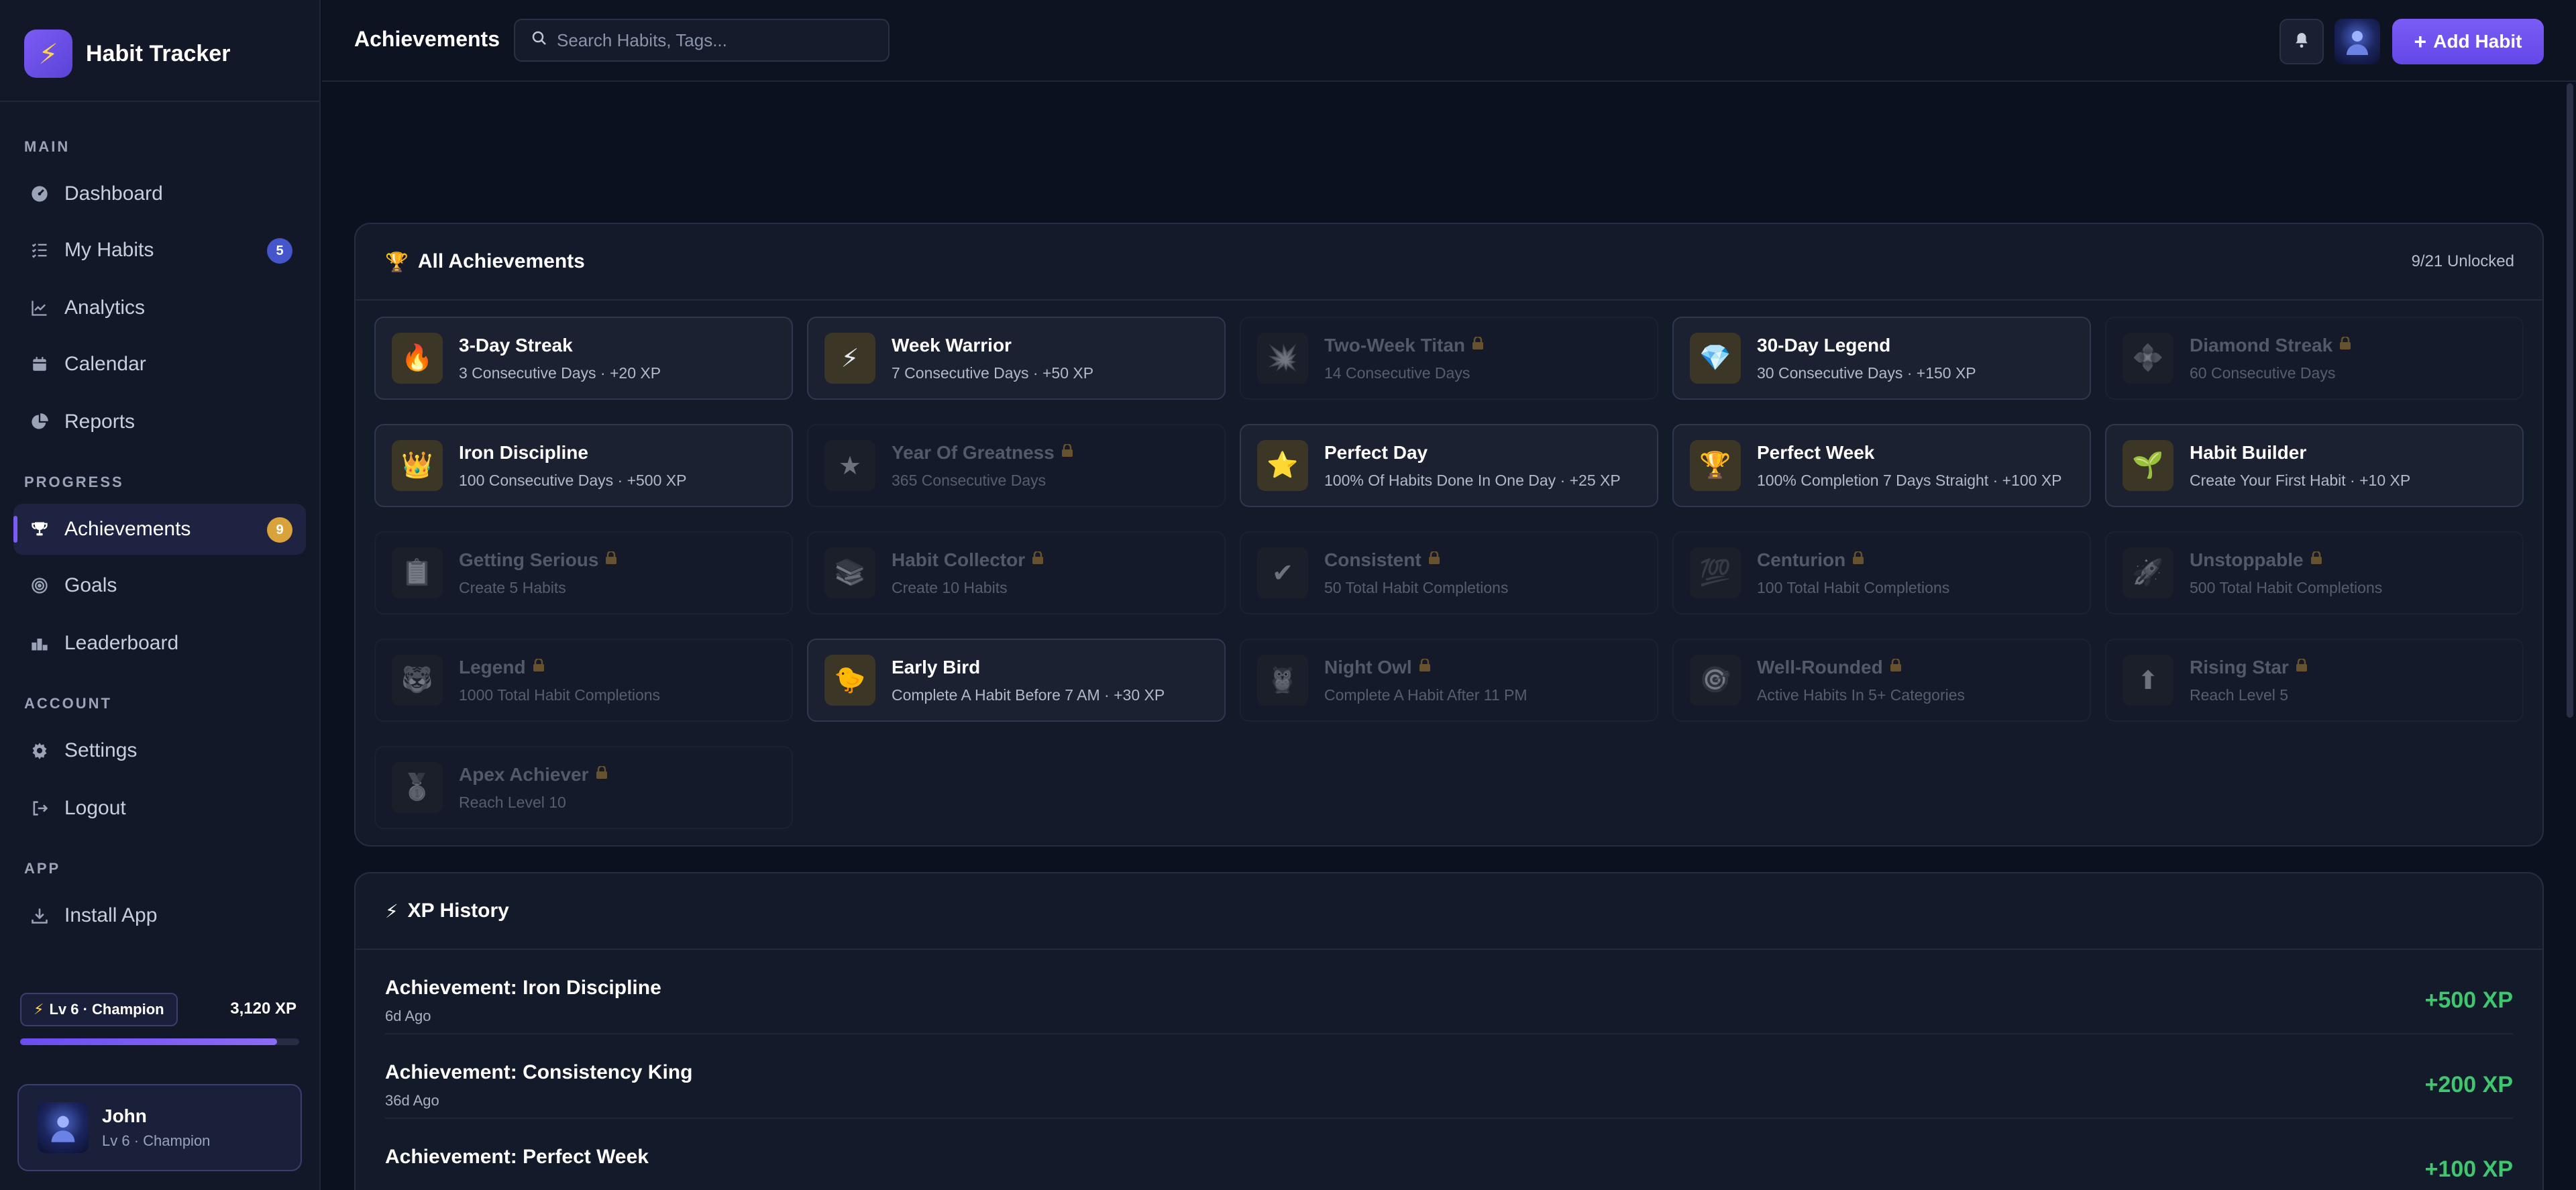 The height and width of the screenshot is (1190, 2576). What do you see at coordinates (1449, 358) in the screenshot?
I see `achievement-card: 💥 Two-Week Titan 14 Consecutive Days` at bounding box center [1449, 358].